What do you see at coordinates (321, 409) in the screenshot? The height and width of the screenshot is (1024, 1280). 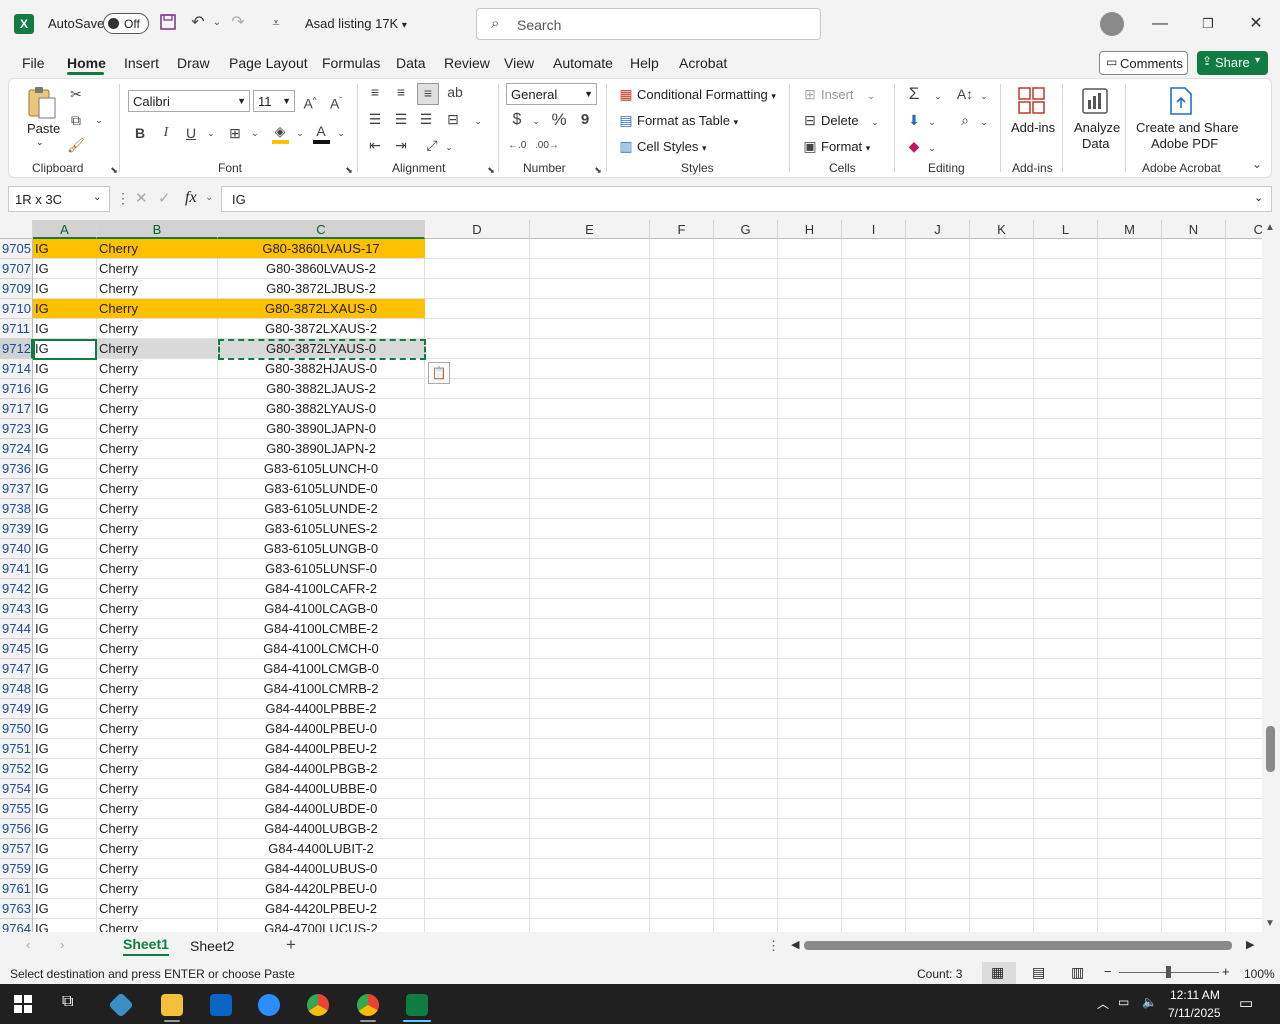 I see `cell-c: G80-3882LYAUS-0` at bounding box center [321, 409].